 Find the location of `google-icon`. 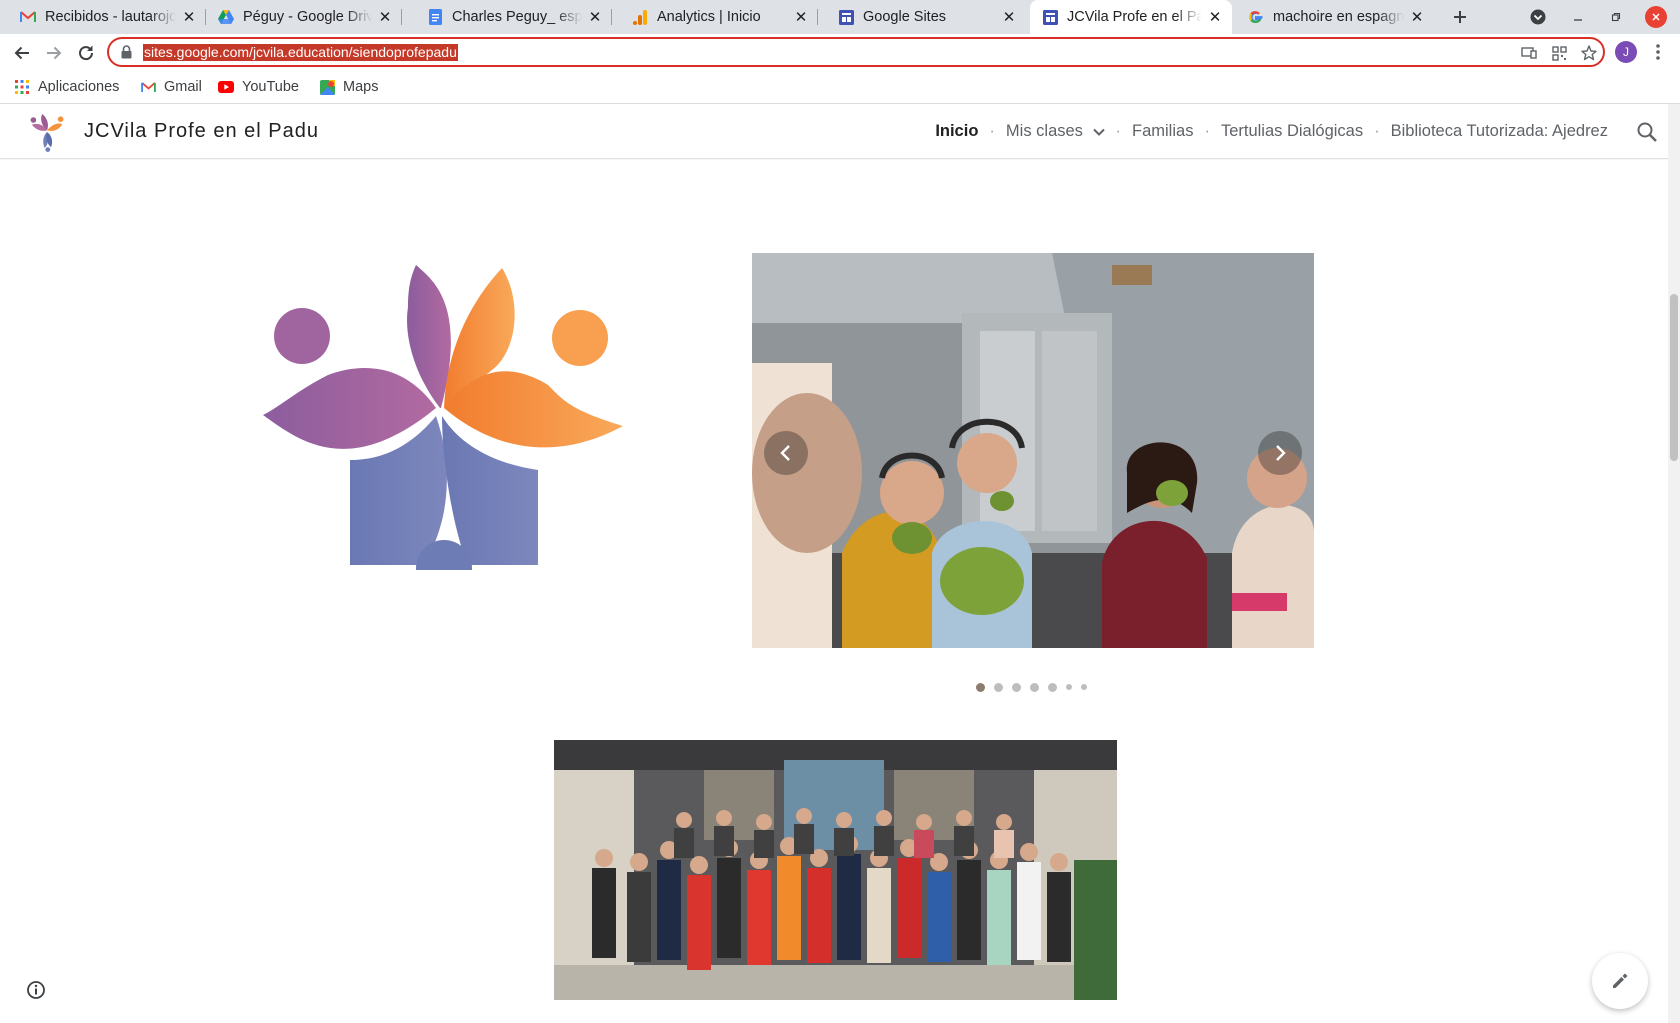

google-icon is located at coordinates (1256, 17).